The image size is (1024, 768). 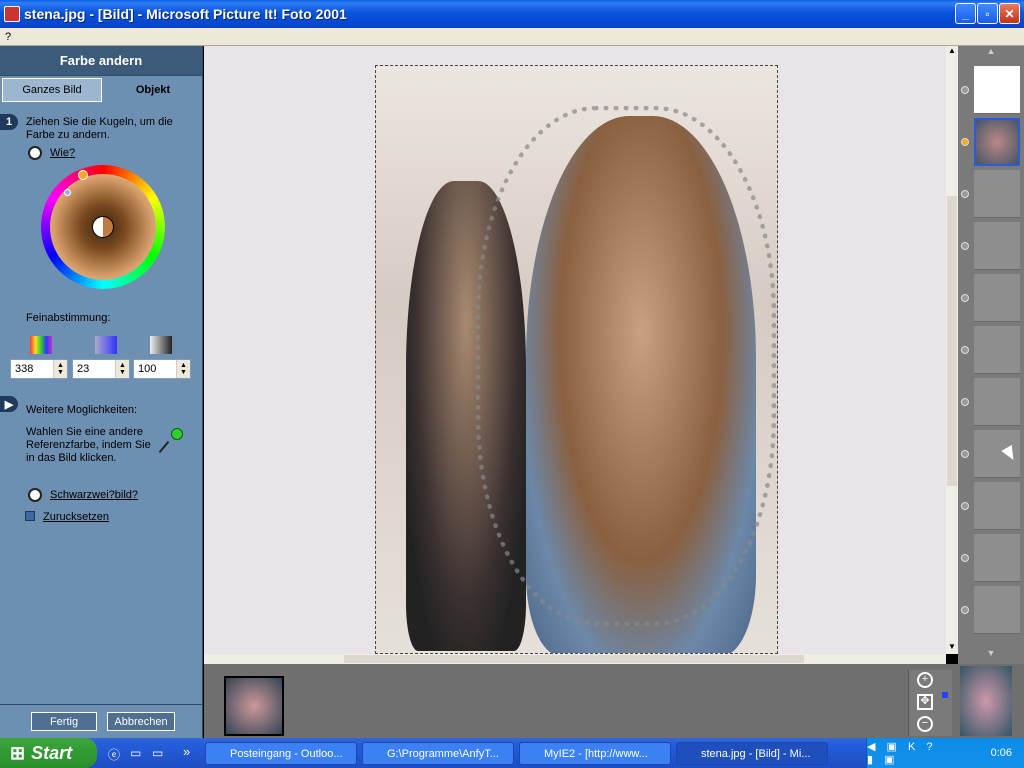 I want to click on more-options-label: Weitere Moglichkeiten:, so click(x=82, y=410).